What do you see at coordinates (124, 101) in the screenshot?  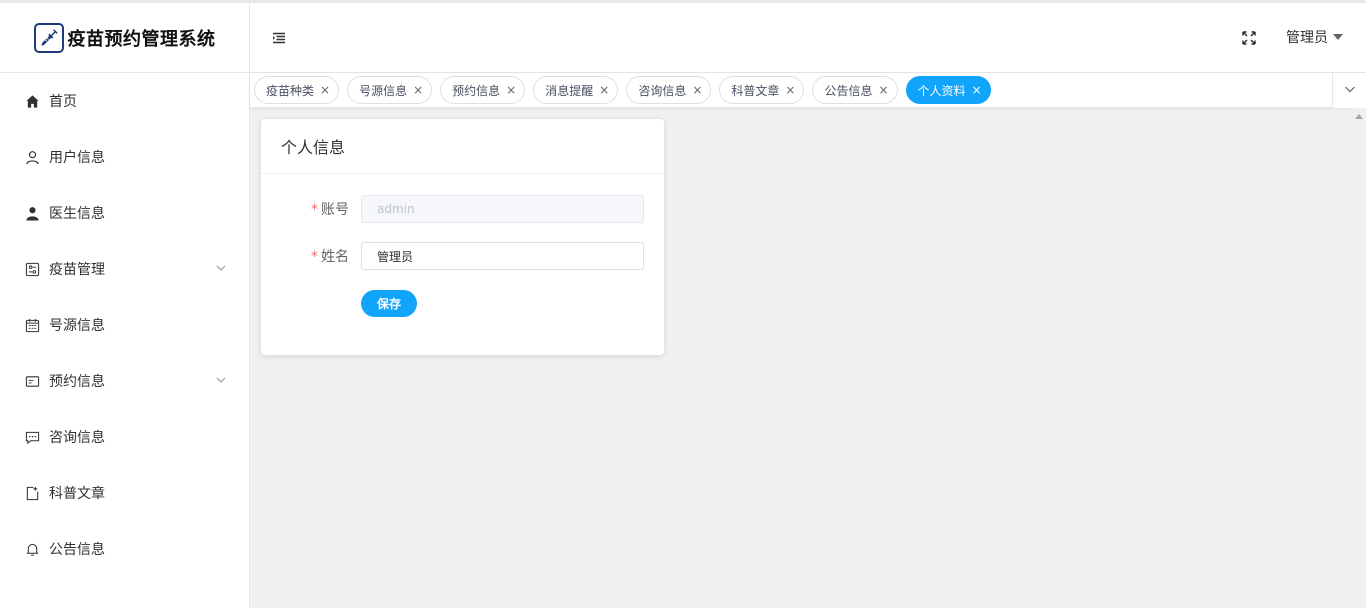 I see `sidebar-item-home: 首页` at bounding box center [124, 101].